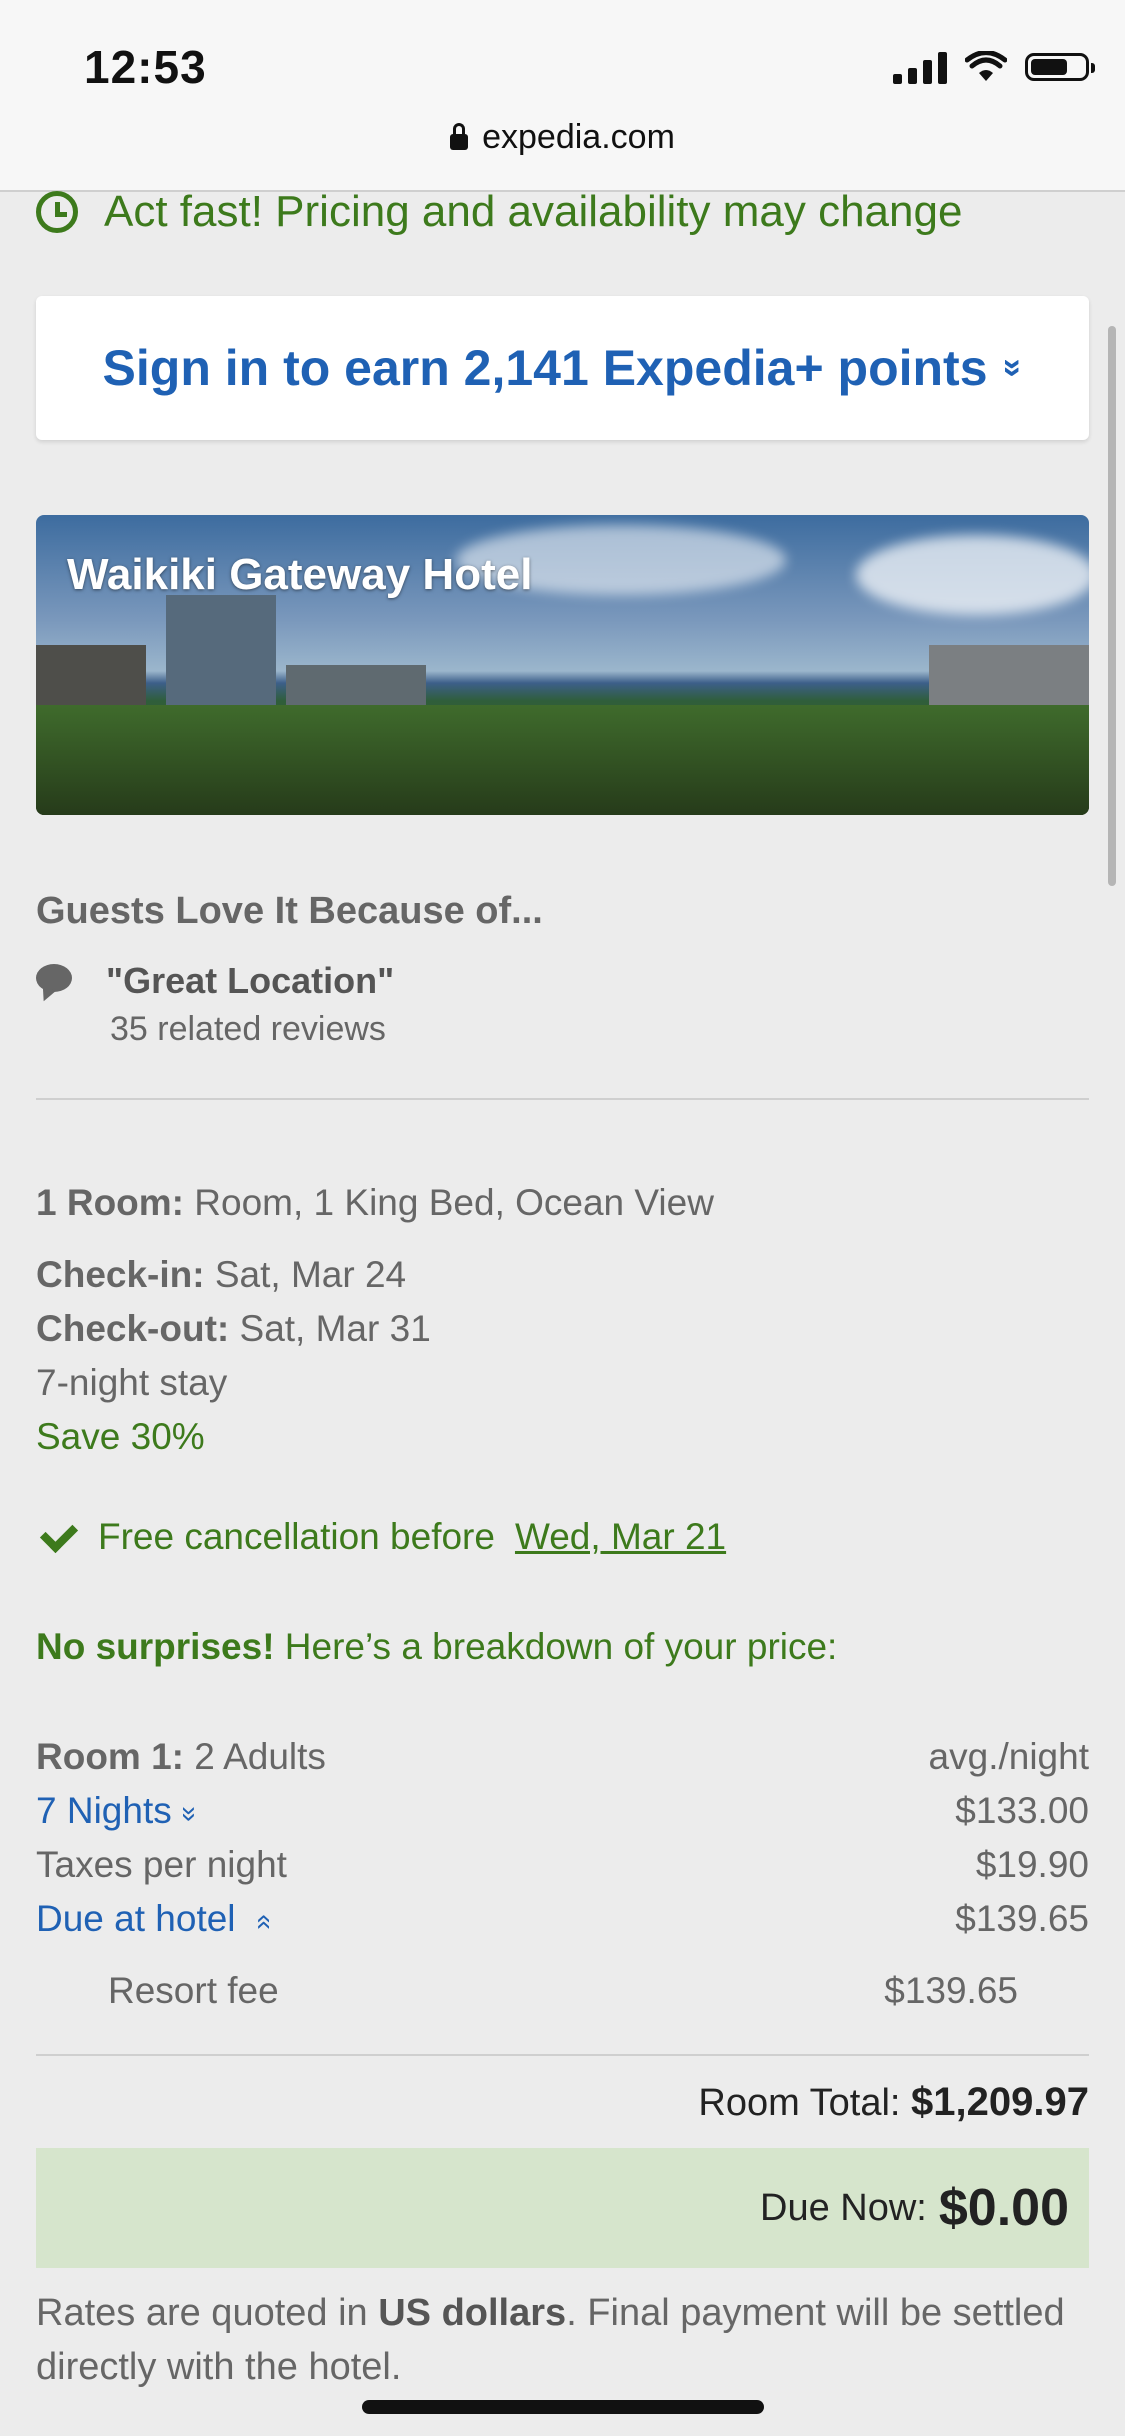 This screenshot has height=2436, width=1125. Describe the element at coordinates (133, 1328) in the screenshot. I see `checkout-label: Check-out:` at that location.